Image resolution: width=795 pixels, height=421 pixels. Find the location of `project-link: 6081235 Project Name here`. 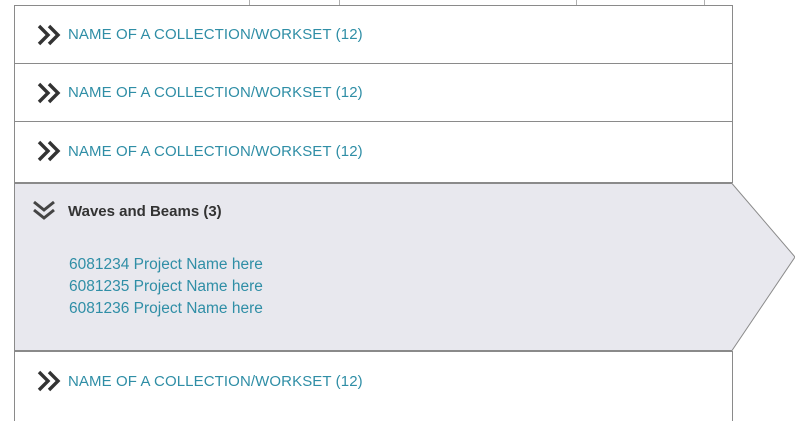

project-link: 6081235 Project Name here is located at coordinates (166, 287).